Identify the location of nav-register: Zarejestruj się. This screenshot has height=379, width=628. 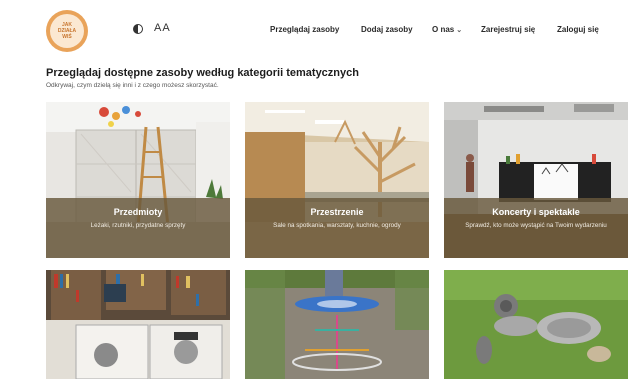
(508, 29).